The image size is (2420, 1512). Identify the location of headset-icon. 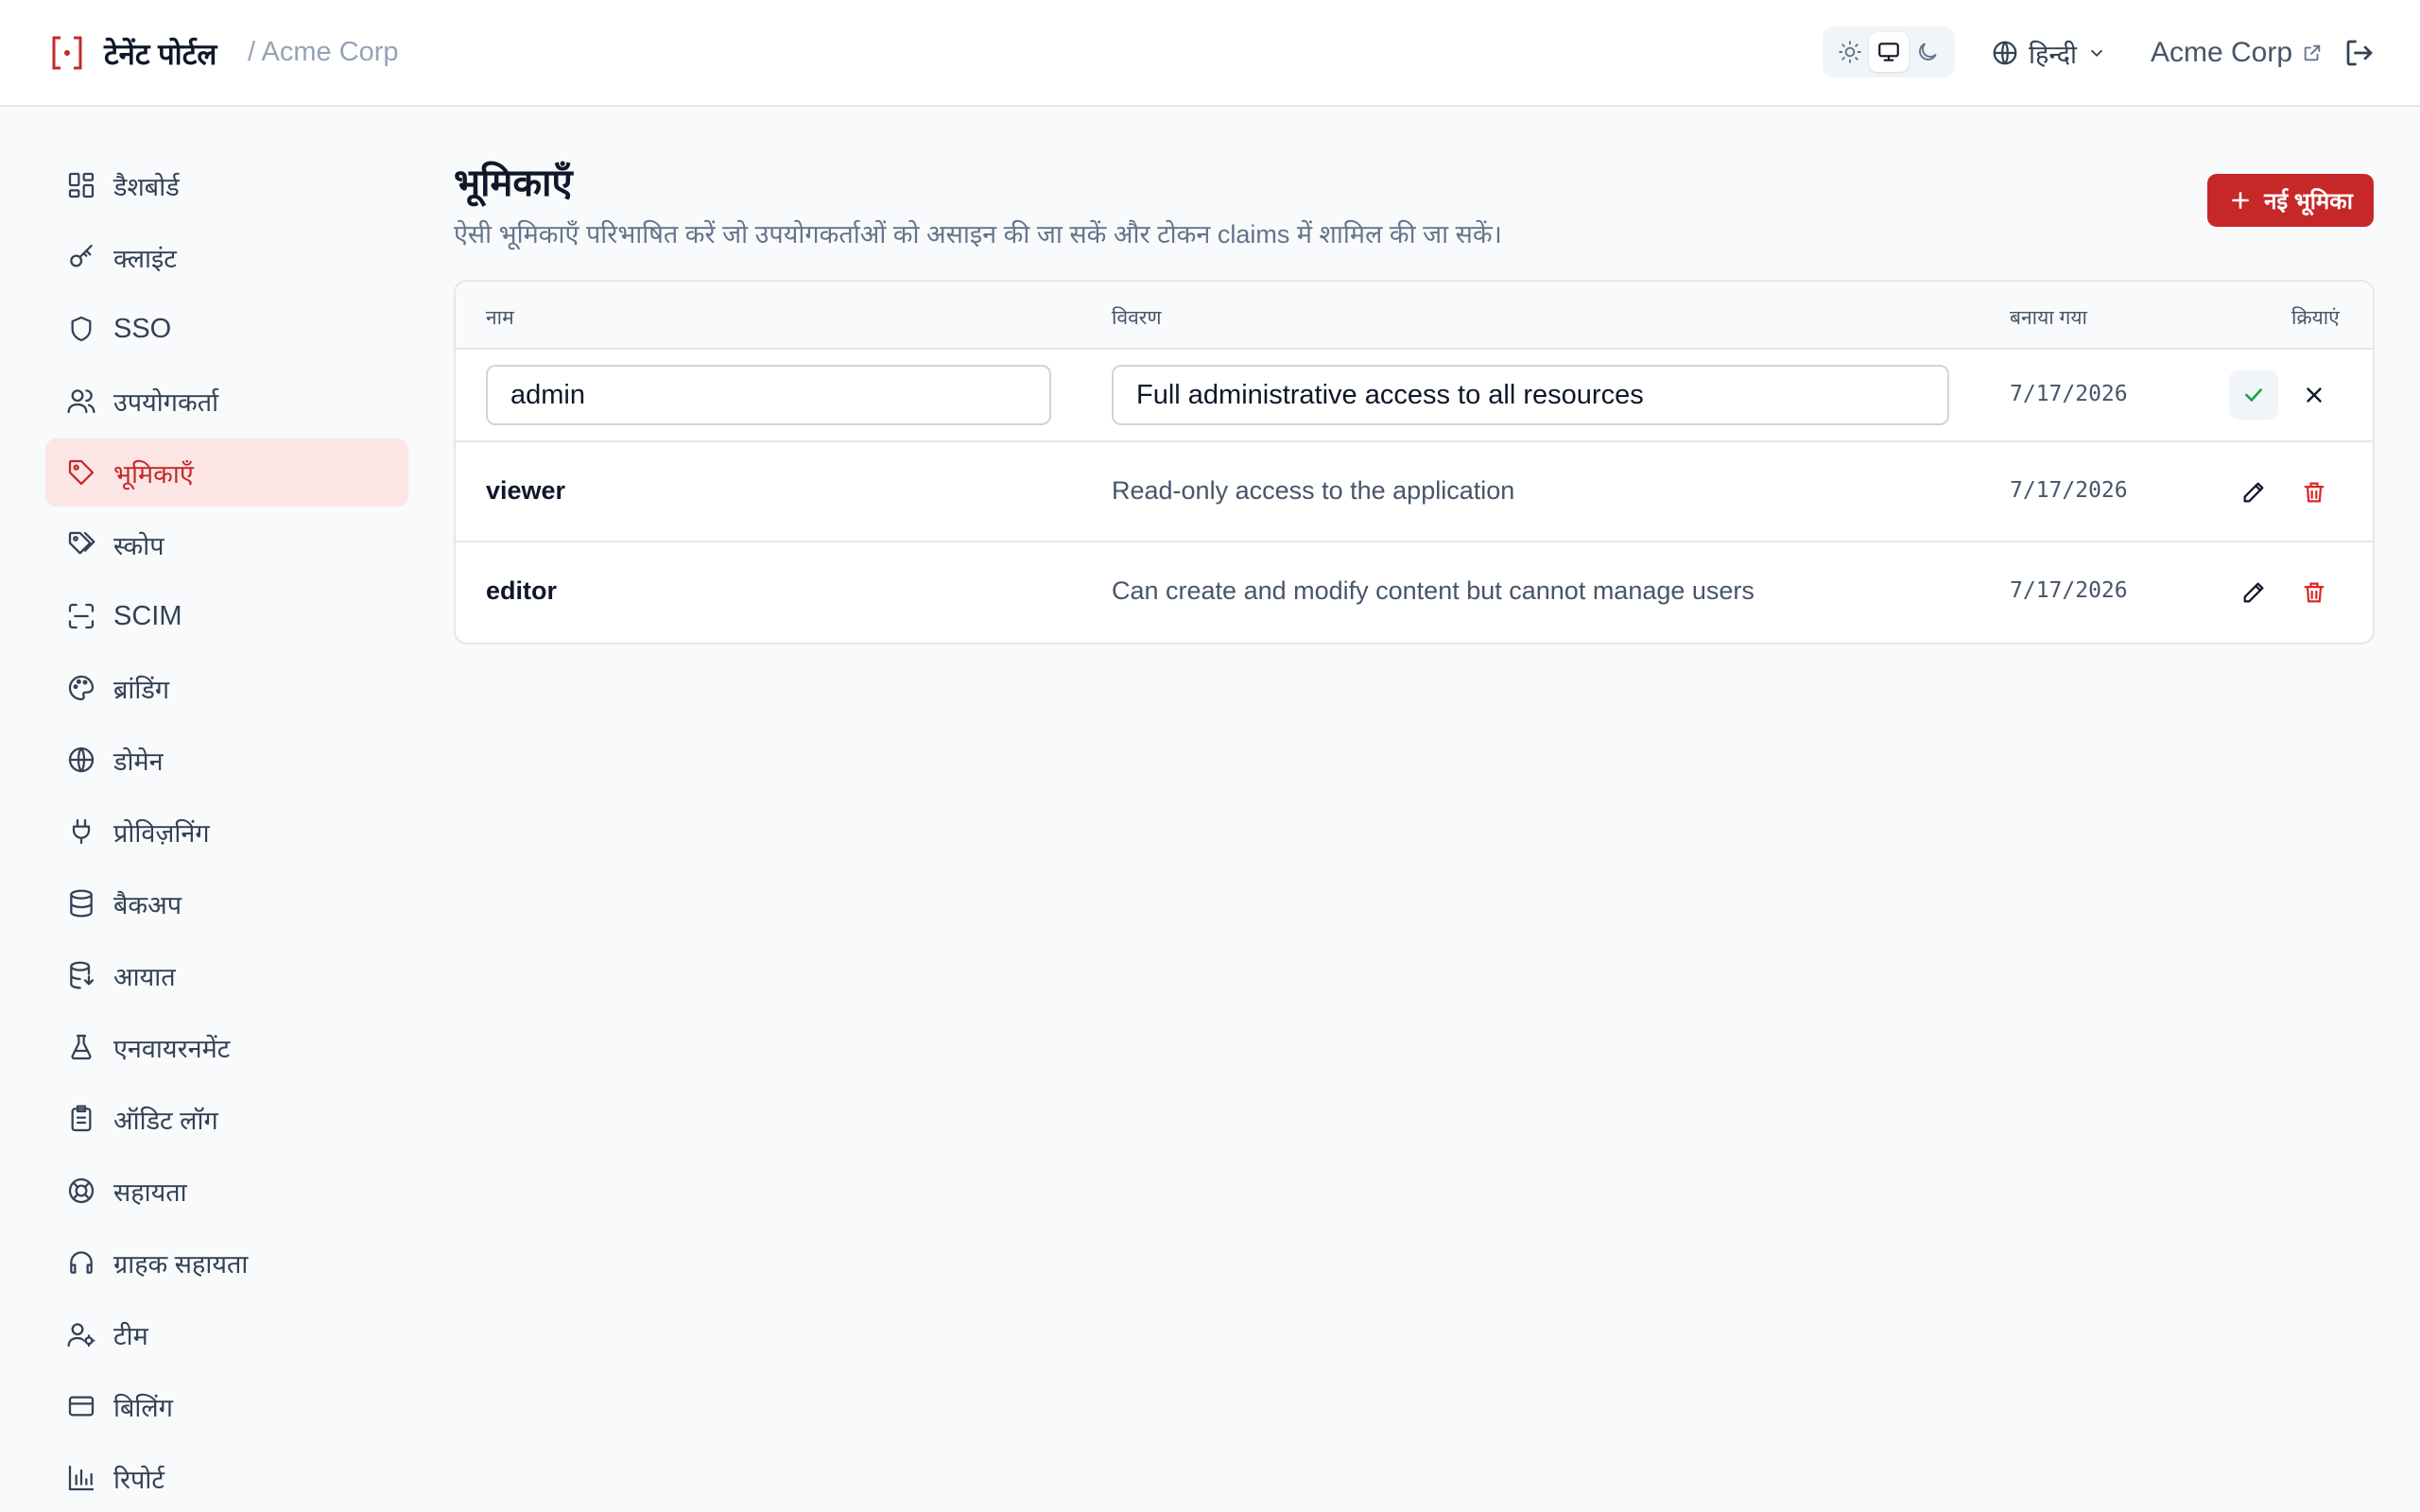
(81, 1262).